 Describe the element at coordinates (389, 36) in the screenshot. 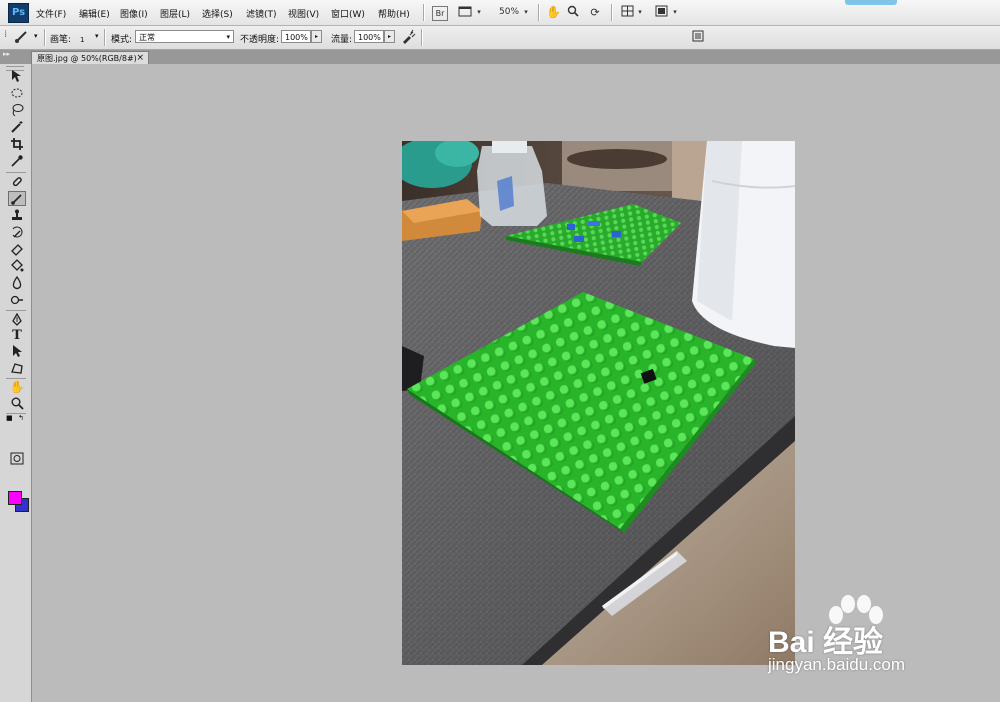

I see `flow-slider-button: ▸` at that location.